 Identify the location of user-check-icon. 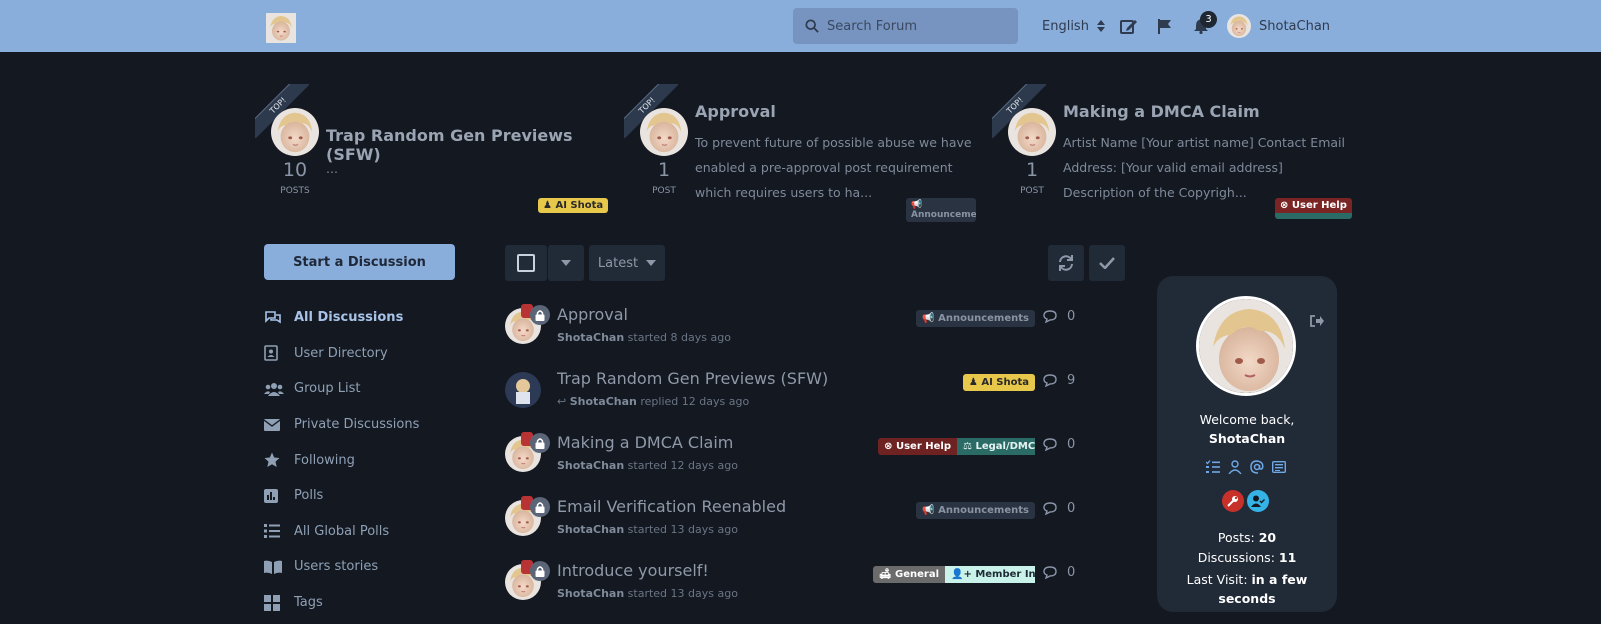
(1258, 501).